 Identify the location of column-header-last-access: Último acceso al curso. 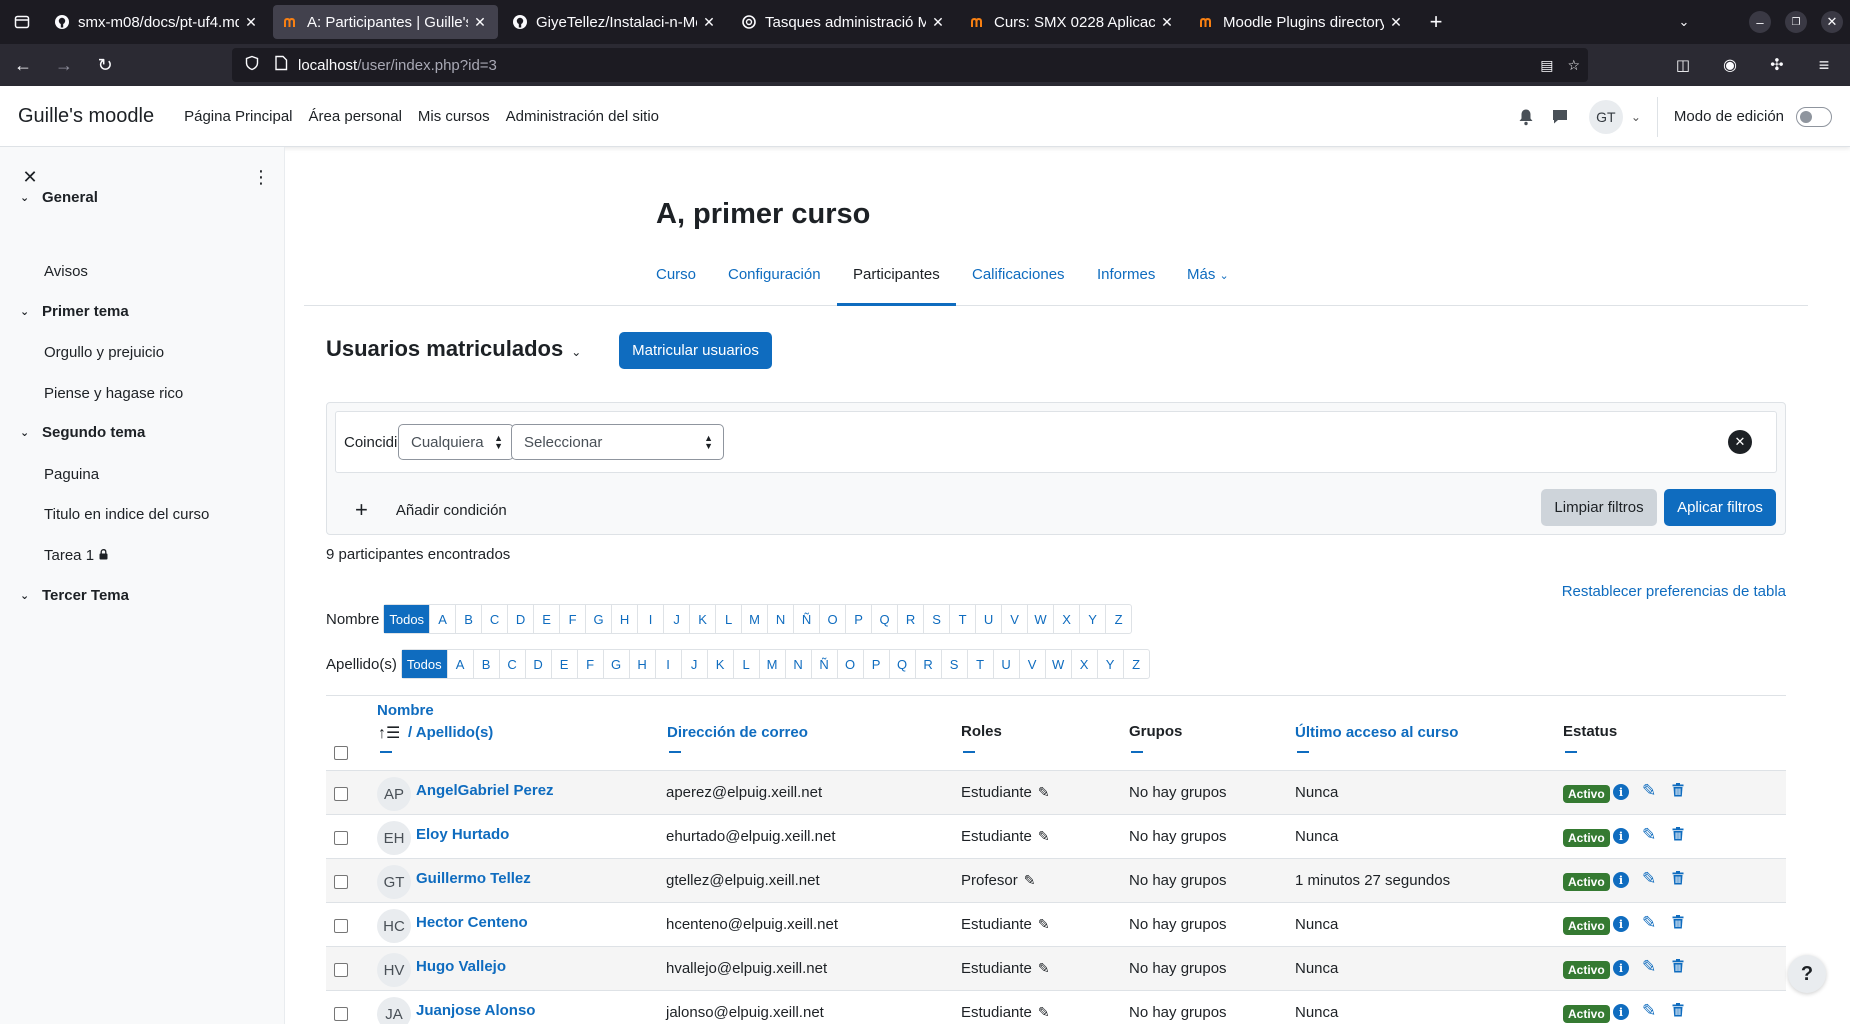
(1376, 732).